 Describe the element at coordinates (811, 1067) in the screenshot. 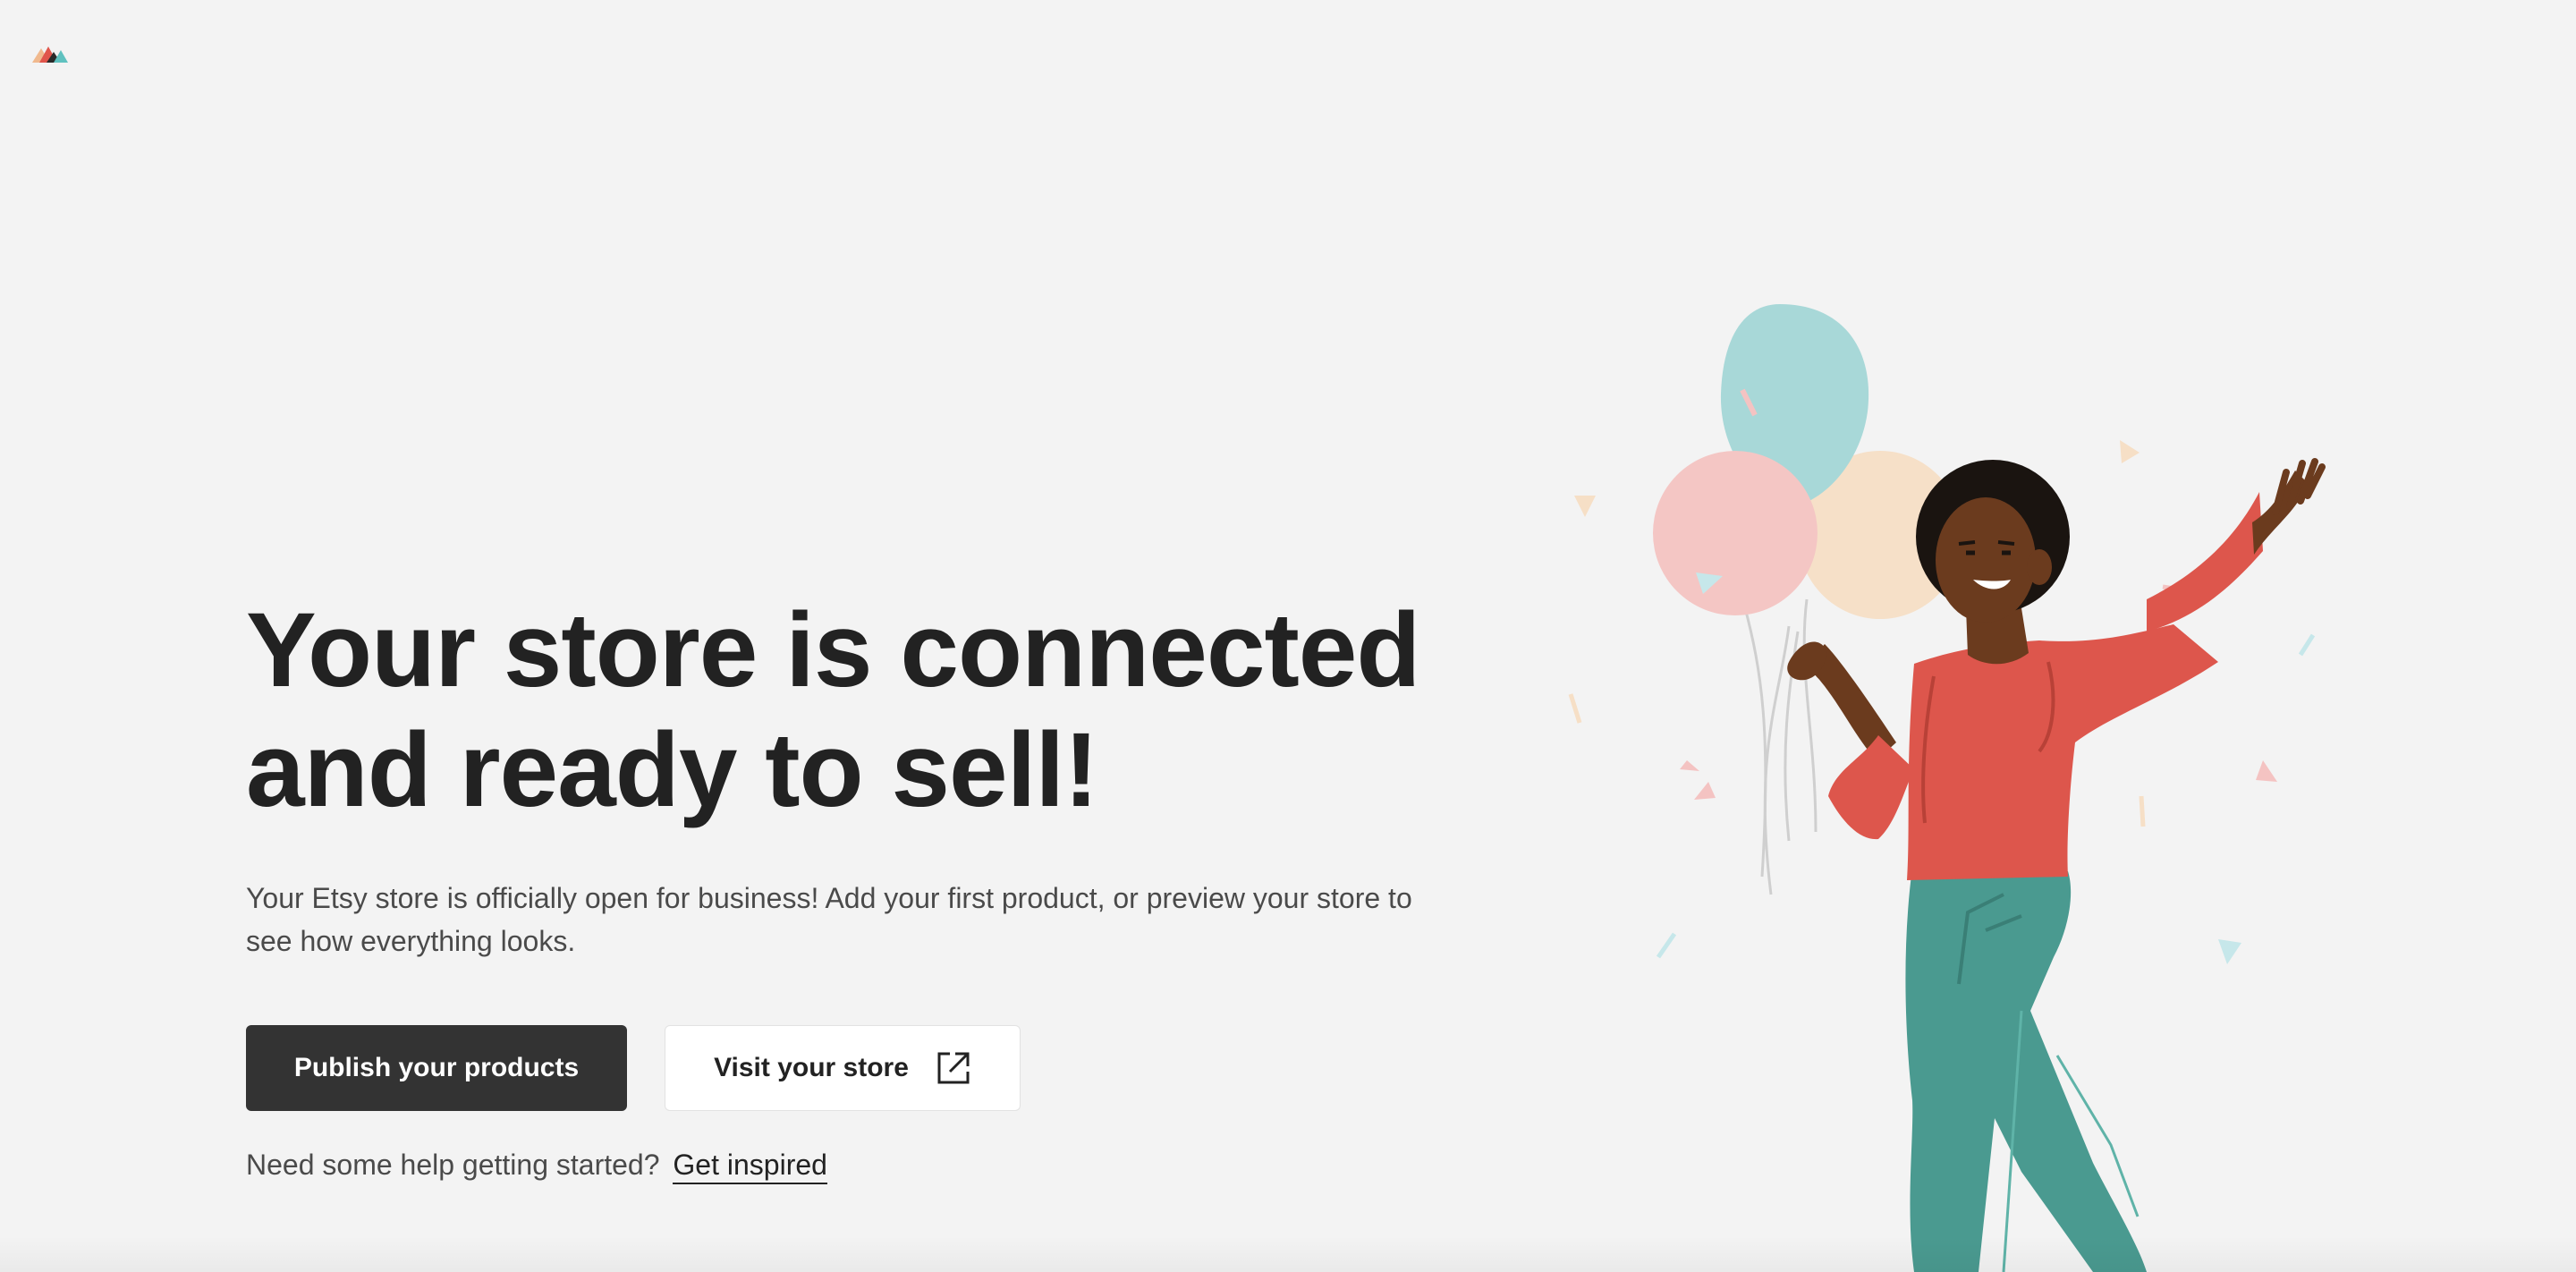

I see `visit-store-label: Visit your store` at that location.